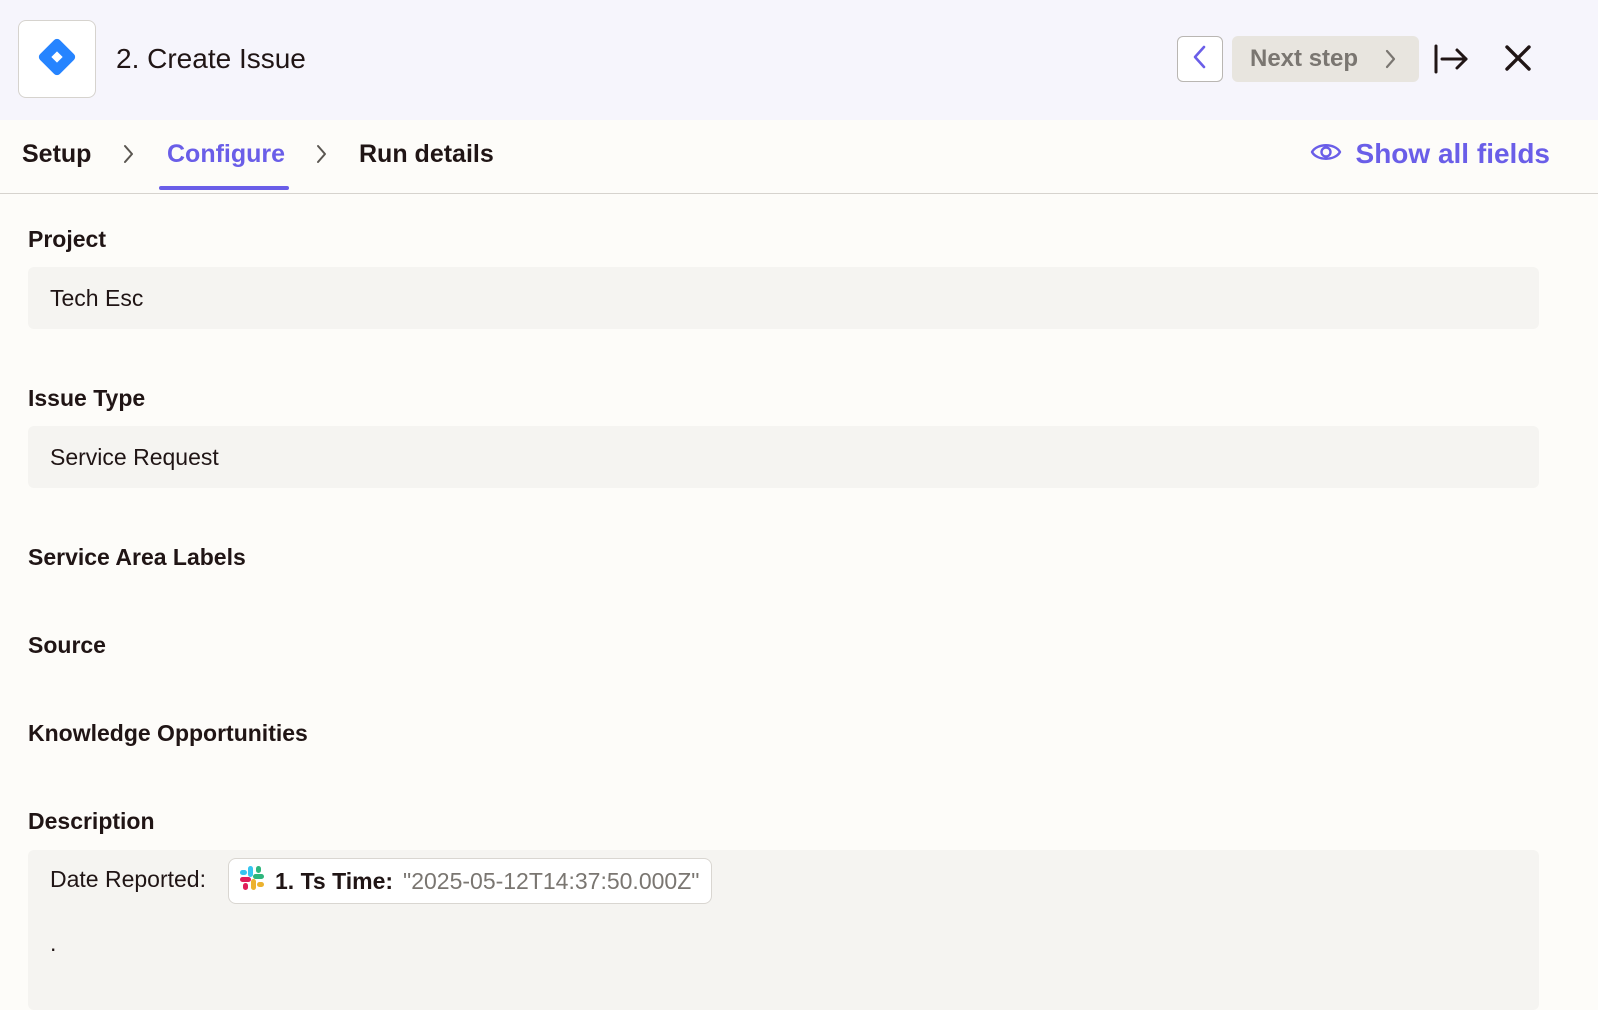 The width and height of the screenshot is (1598, 1010). I want to click on next-step-button: Next step, so click(1325, 59).